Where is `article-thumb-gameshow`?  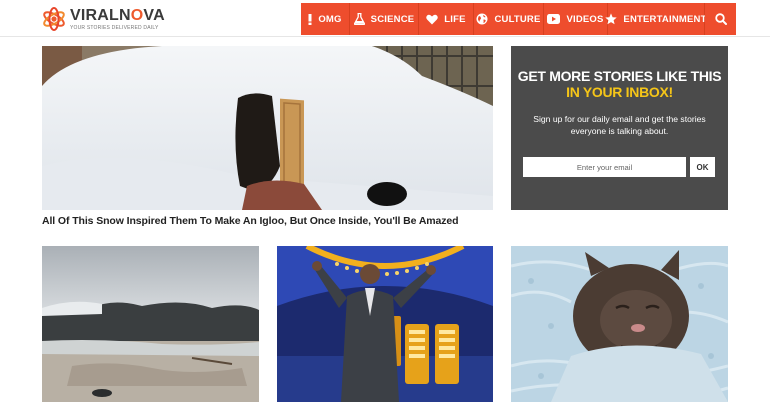 article-thumb-gameshow is located at coordinates (385, 324).